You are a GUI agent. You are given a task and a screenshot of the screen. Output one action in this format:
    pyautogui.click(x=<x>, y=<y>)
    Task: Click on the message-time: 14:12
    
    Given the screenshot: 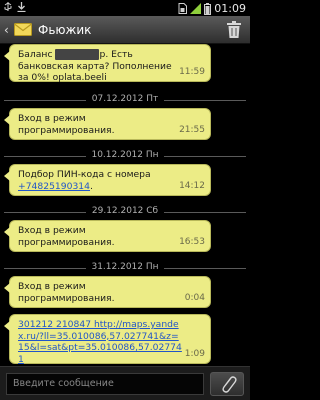 What is the action you would take?
    pyautogui.click(x=192, y=185)
    